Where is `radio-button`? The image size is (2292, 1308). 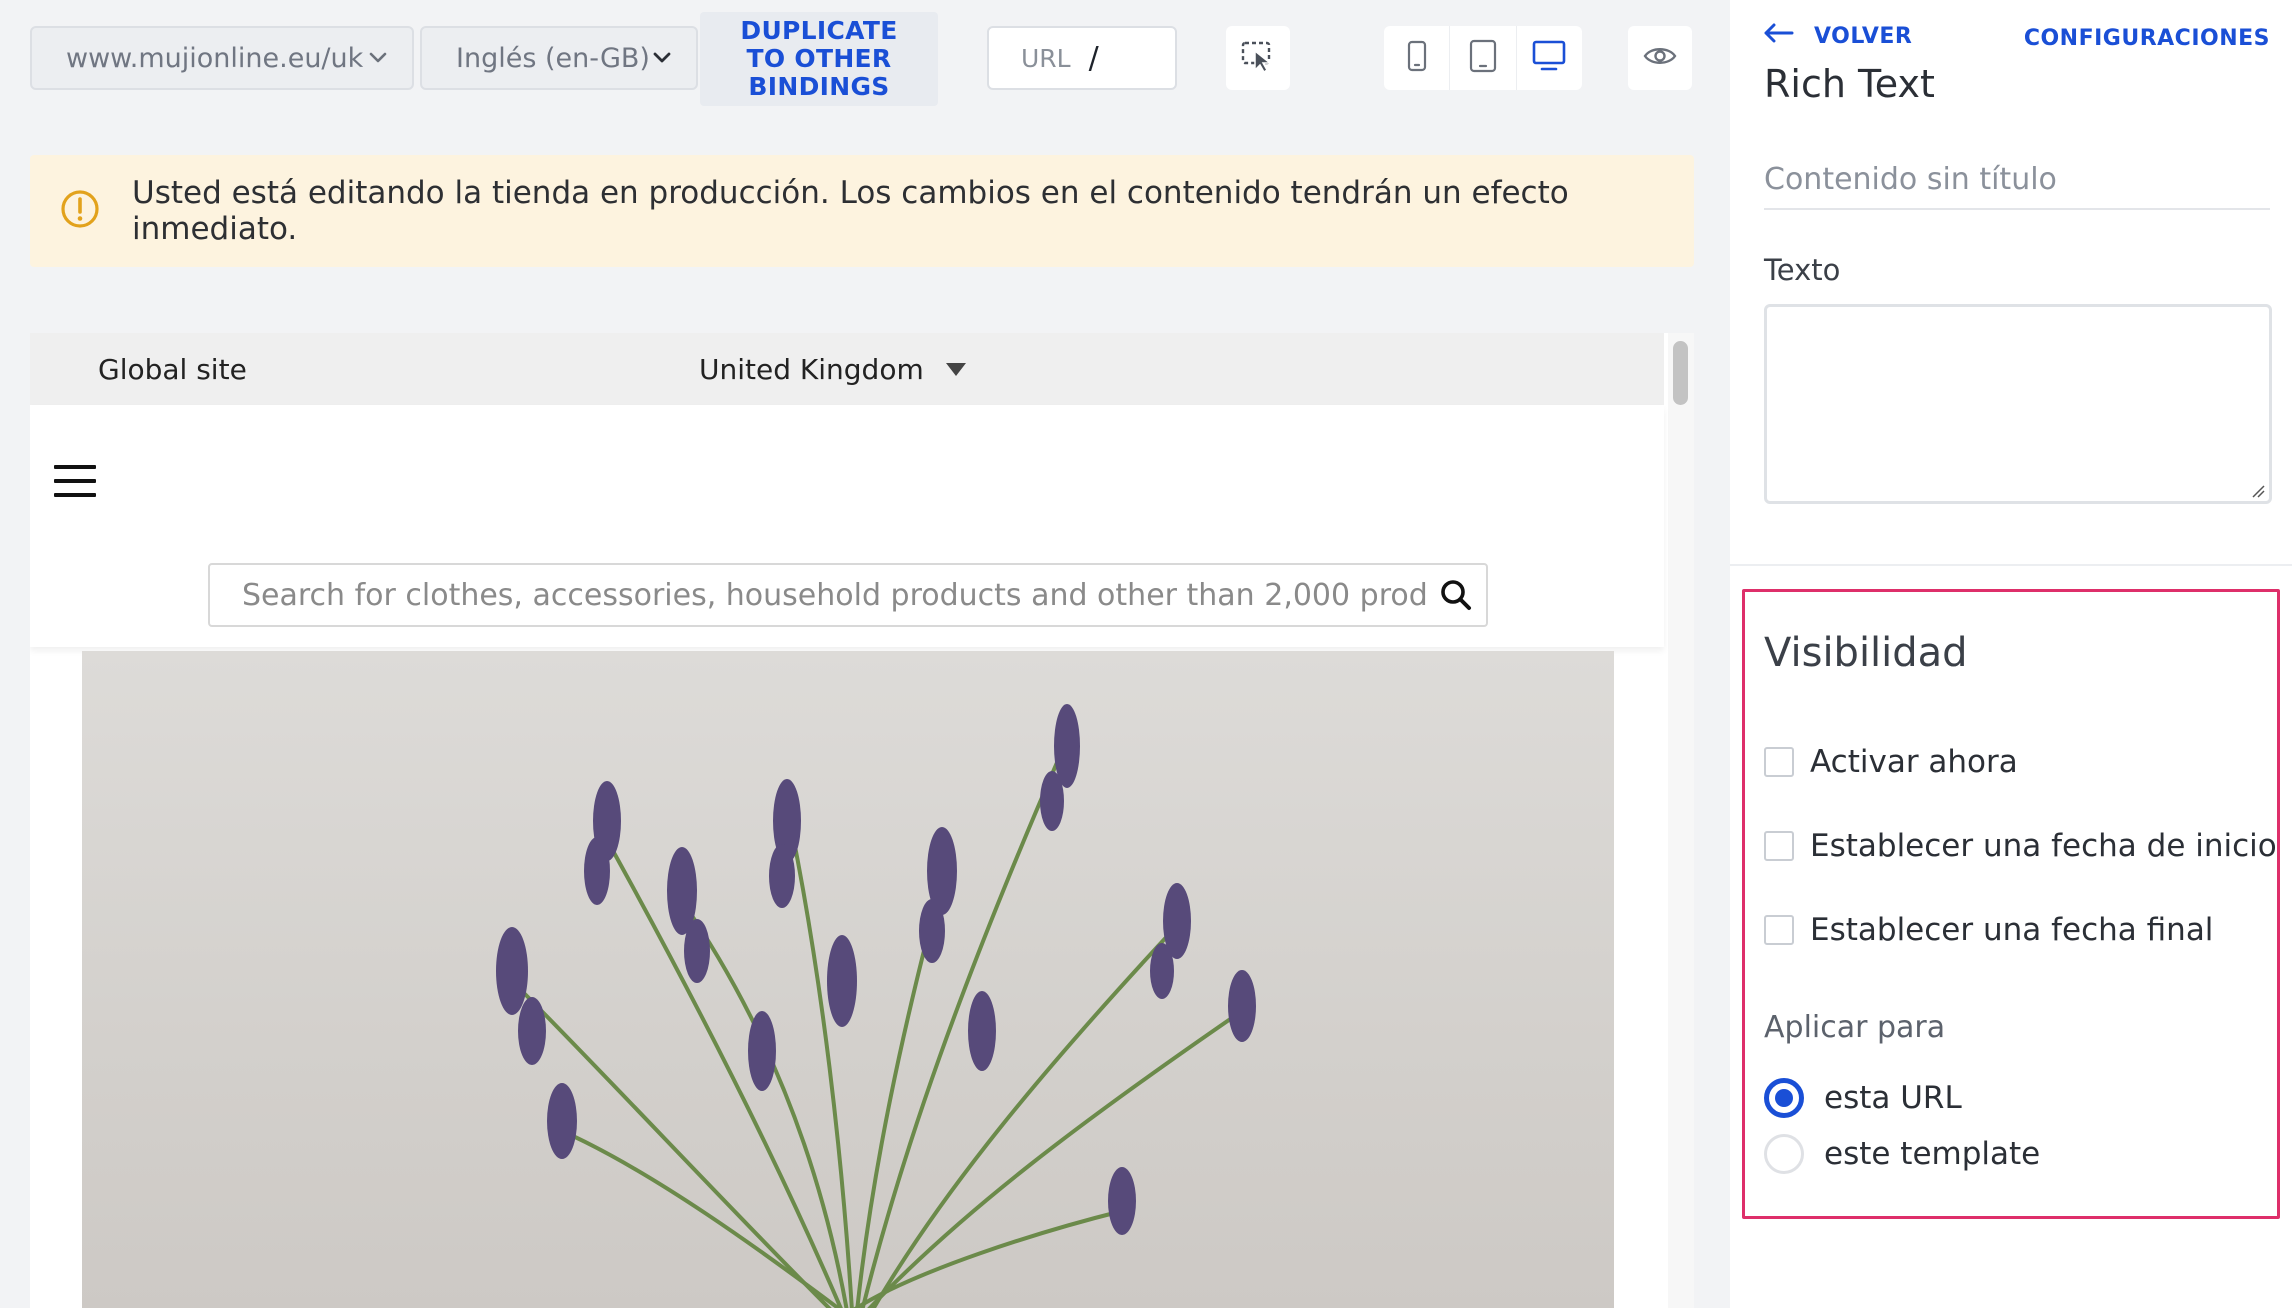 radio-button is located at coordinates (1784, 1154).